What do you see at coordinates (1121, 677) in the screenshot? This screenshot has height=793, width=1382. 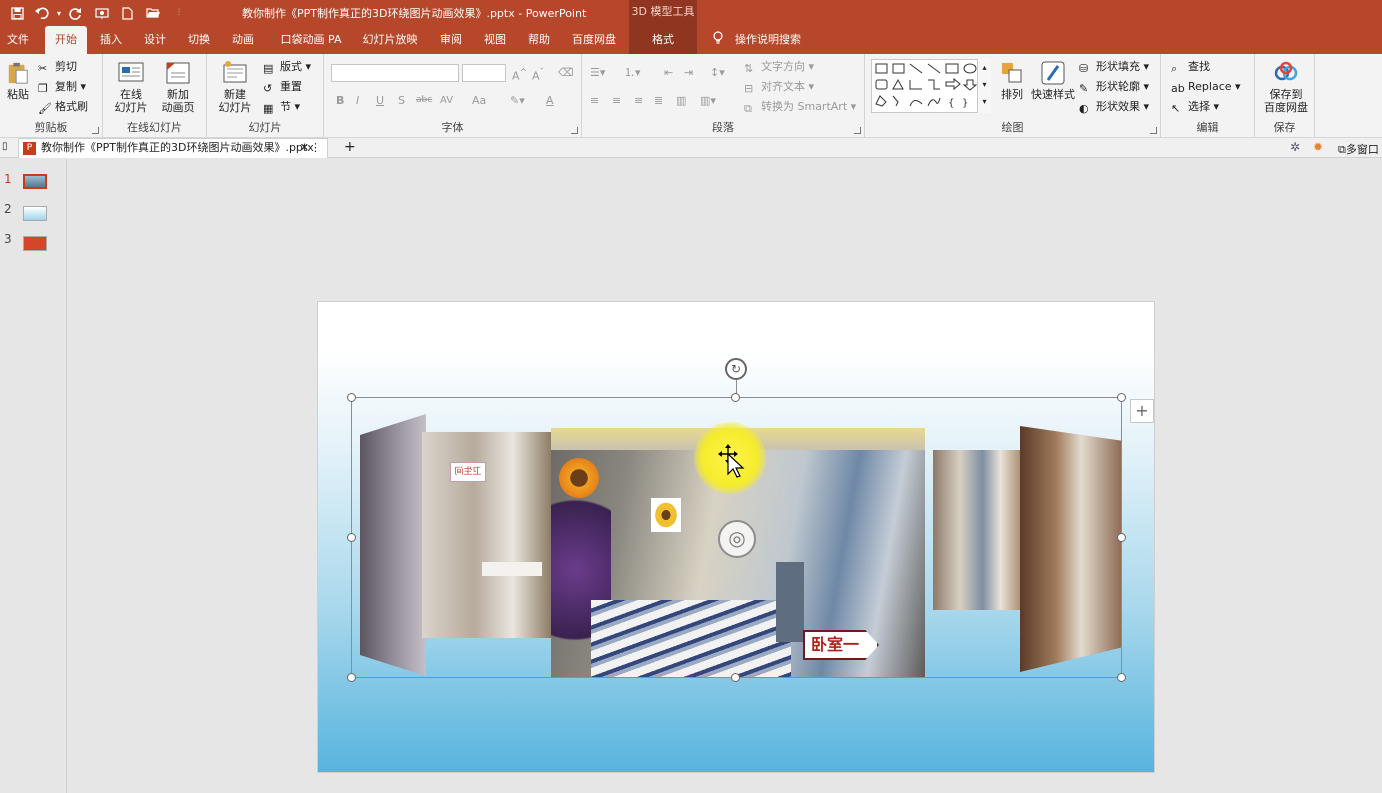 I see `resize-handle-bottom-right` at bounding box center [1121, 677].